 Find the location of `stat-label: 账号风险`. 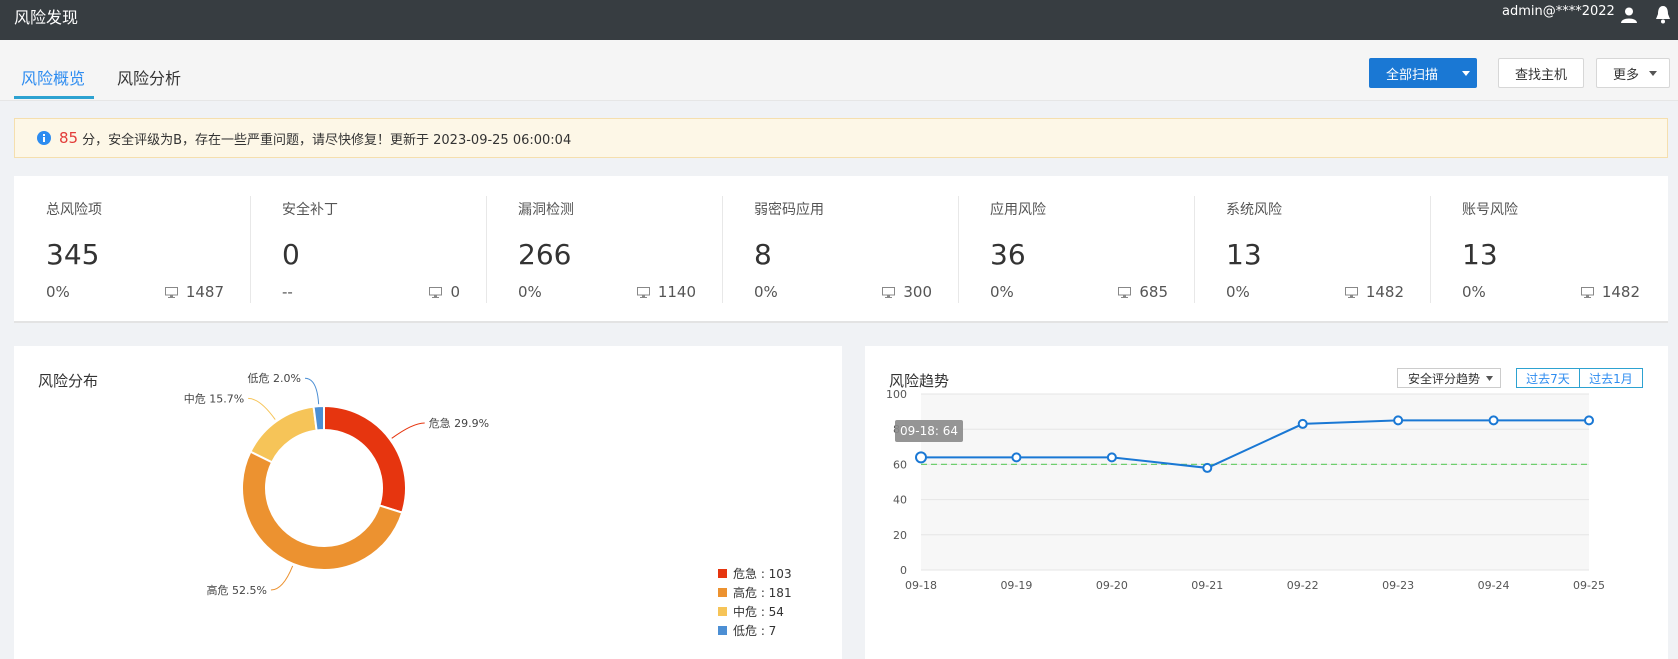

stat-label: 账号风险 is located at coordinates (1490, 210).